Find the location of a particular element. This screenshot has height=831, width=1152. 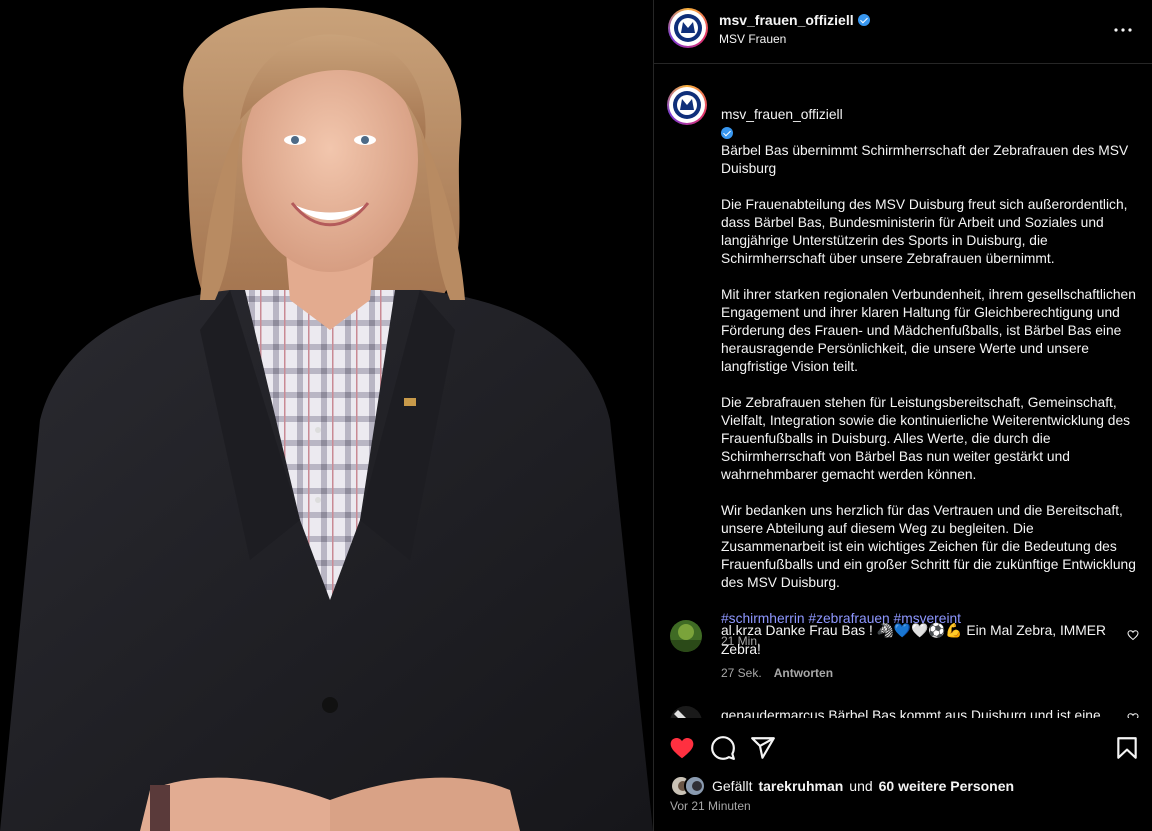

post-header: msv_frauen_offiziell MSV Frauen is located at coordinates (903, 32).